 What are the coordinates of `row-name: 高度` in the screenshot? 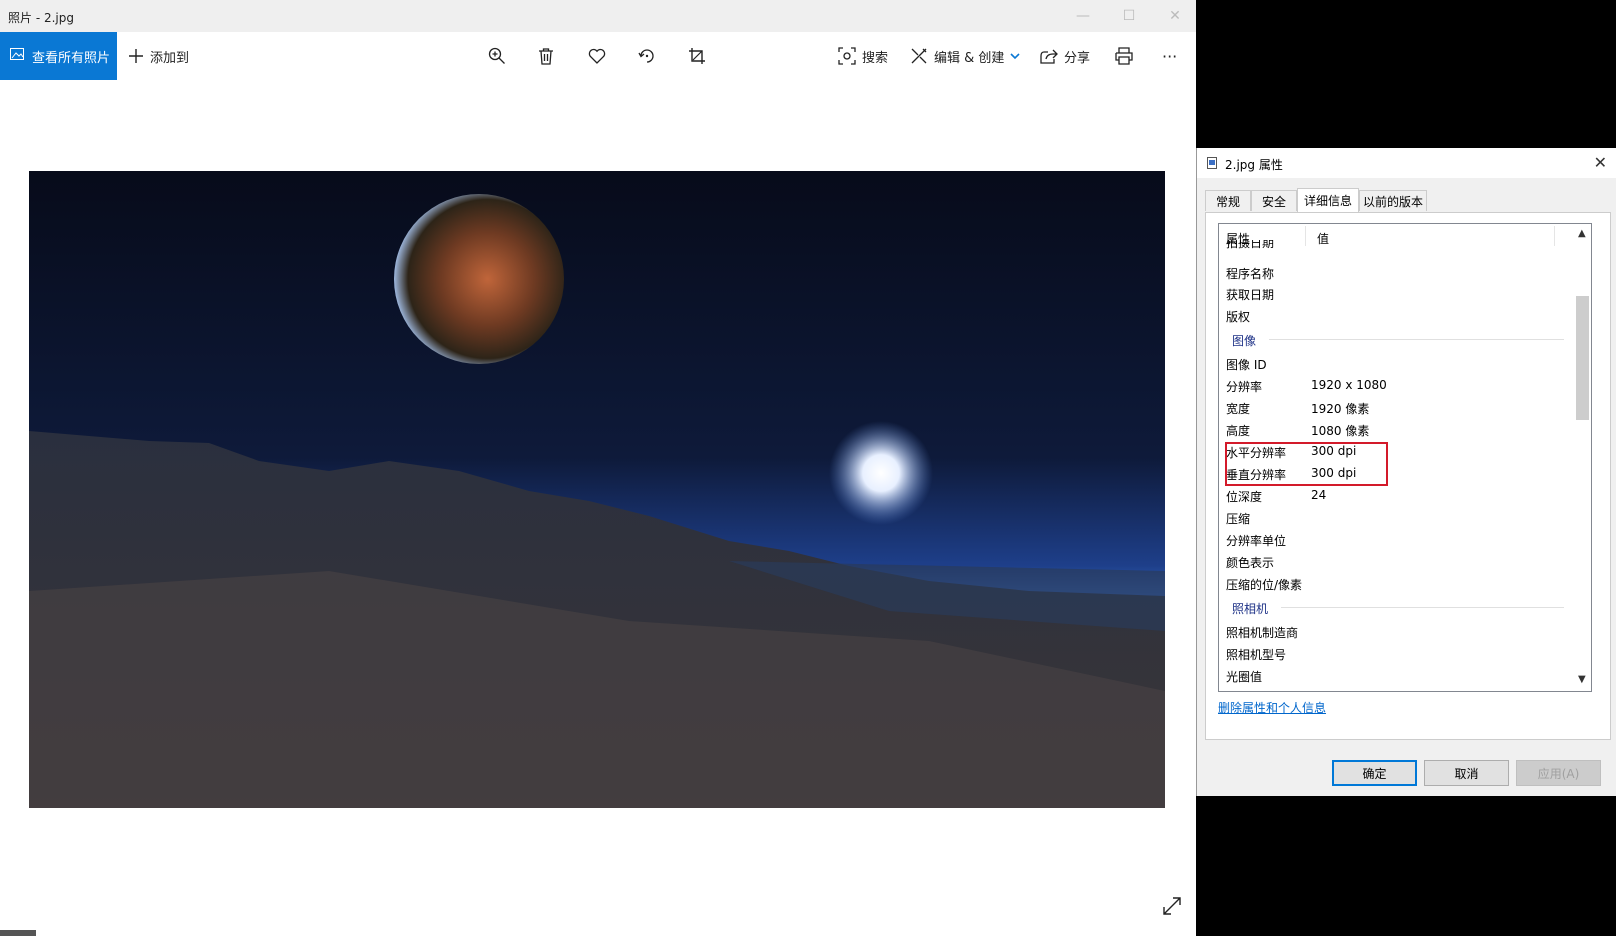 It's located at (1238, 431).